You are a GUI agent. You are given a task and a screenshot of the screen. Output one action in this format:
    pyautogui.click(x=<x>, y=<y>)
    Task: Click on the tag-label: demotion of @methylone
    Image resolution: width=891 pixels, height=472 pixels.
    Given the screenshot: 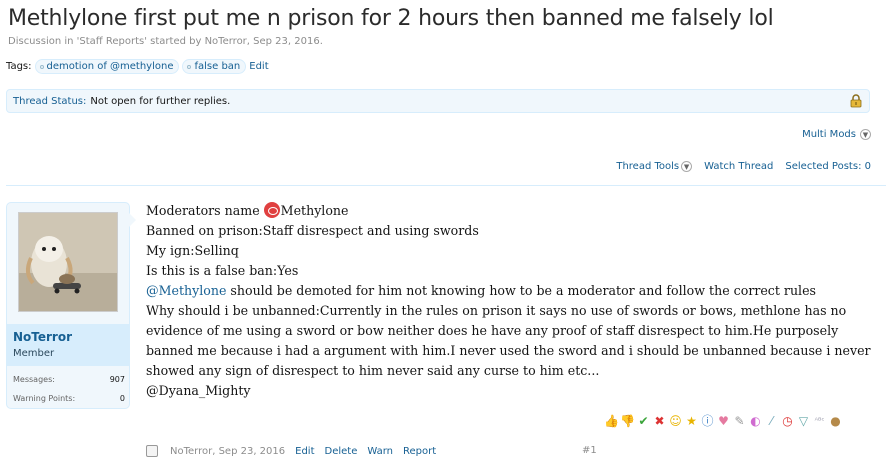 What is the action you would take?
    pyautogui.click(x=110, y=66)
    